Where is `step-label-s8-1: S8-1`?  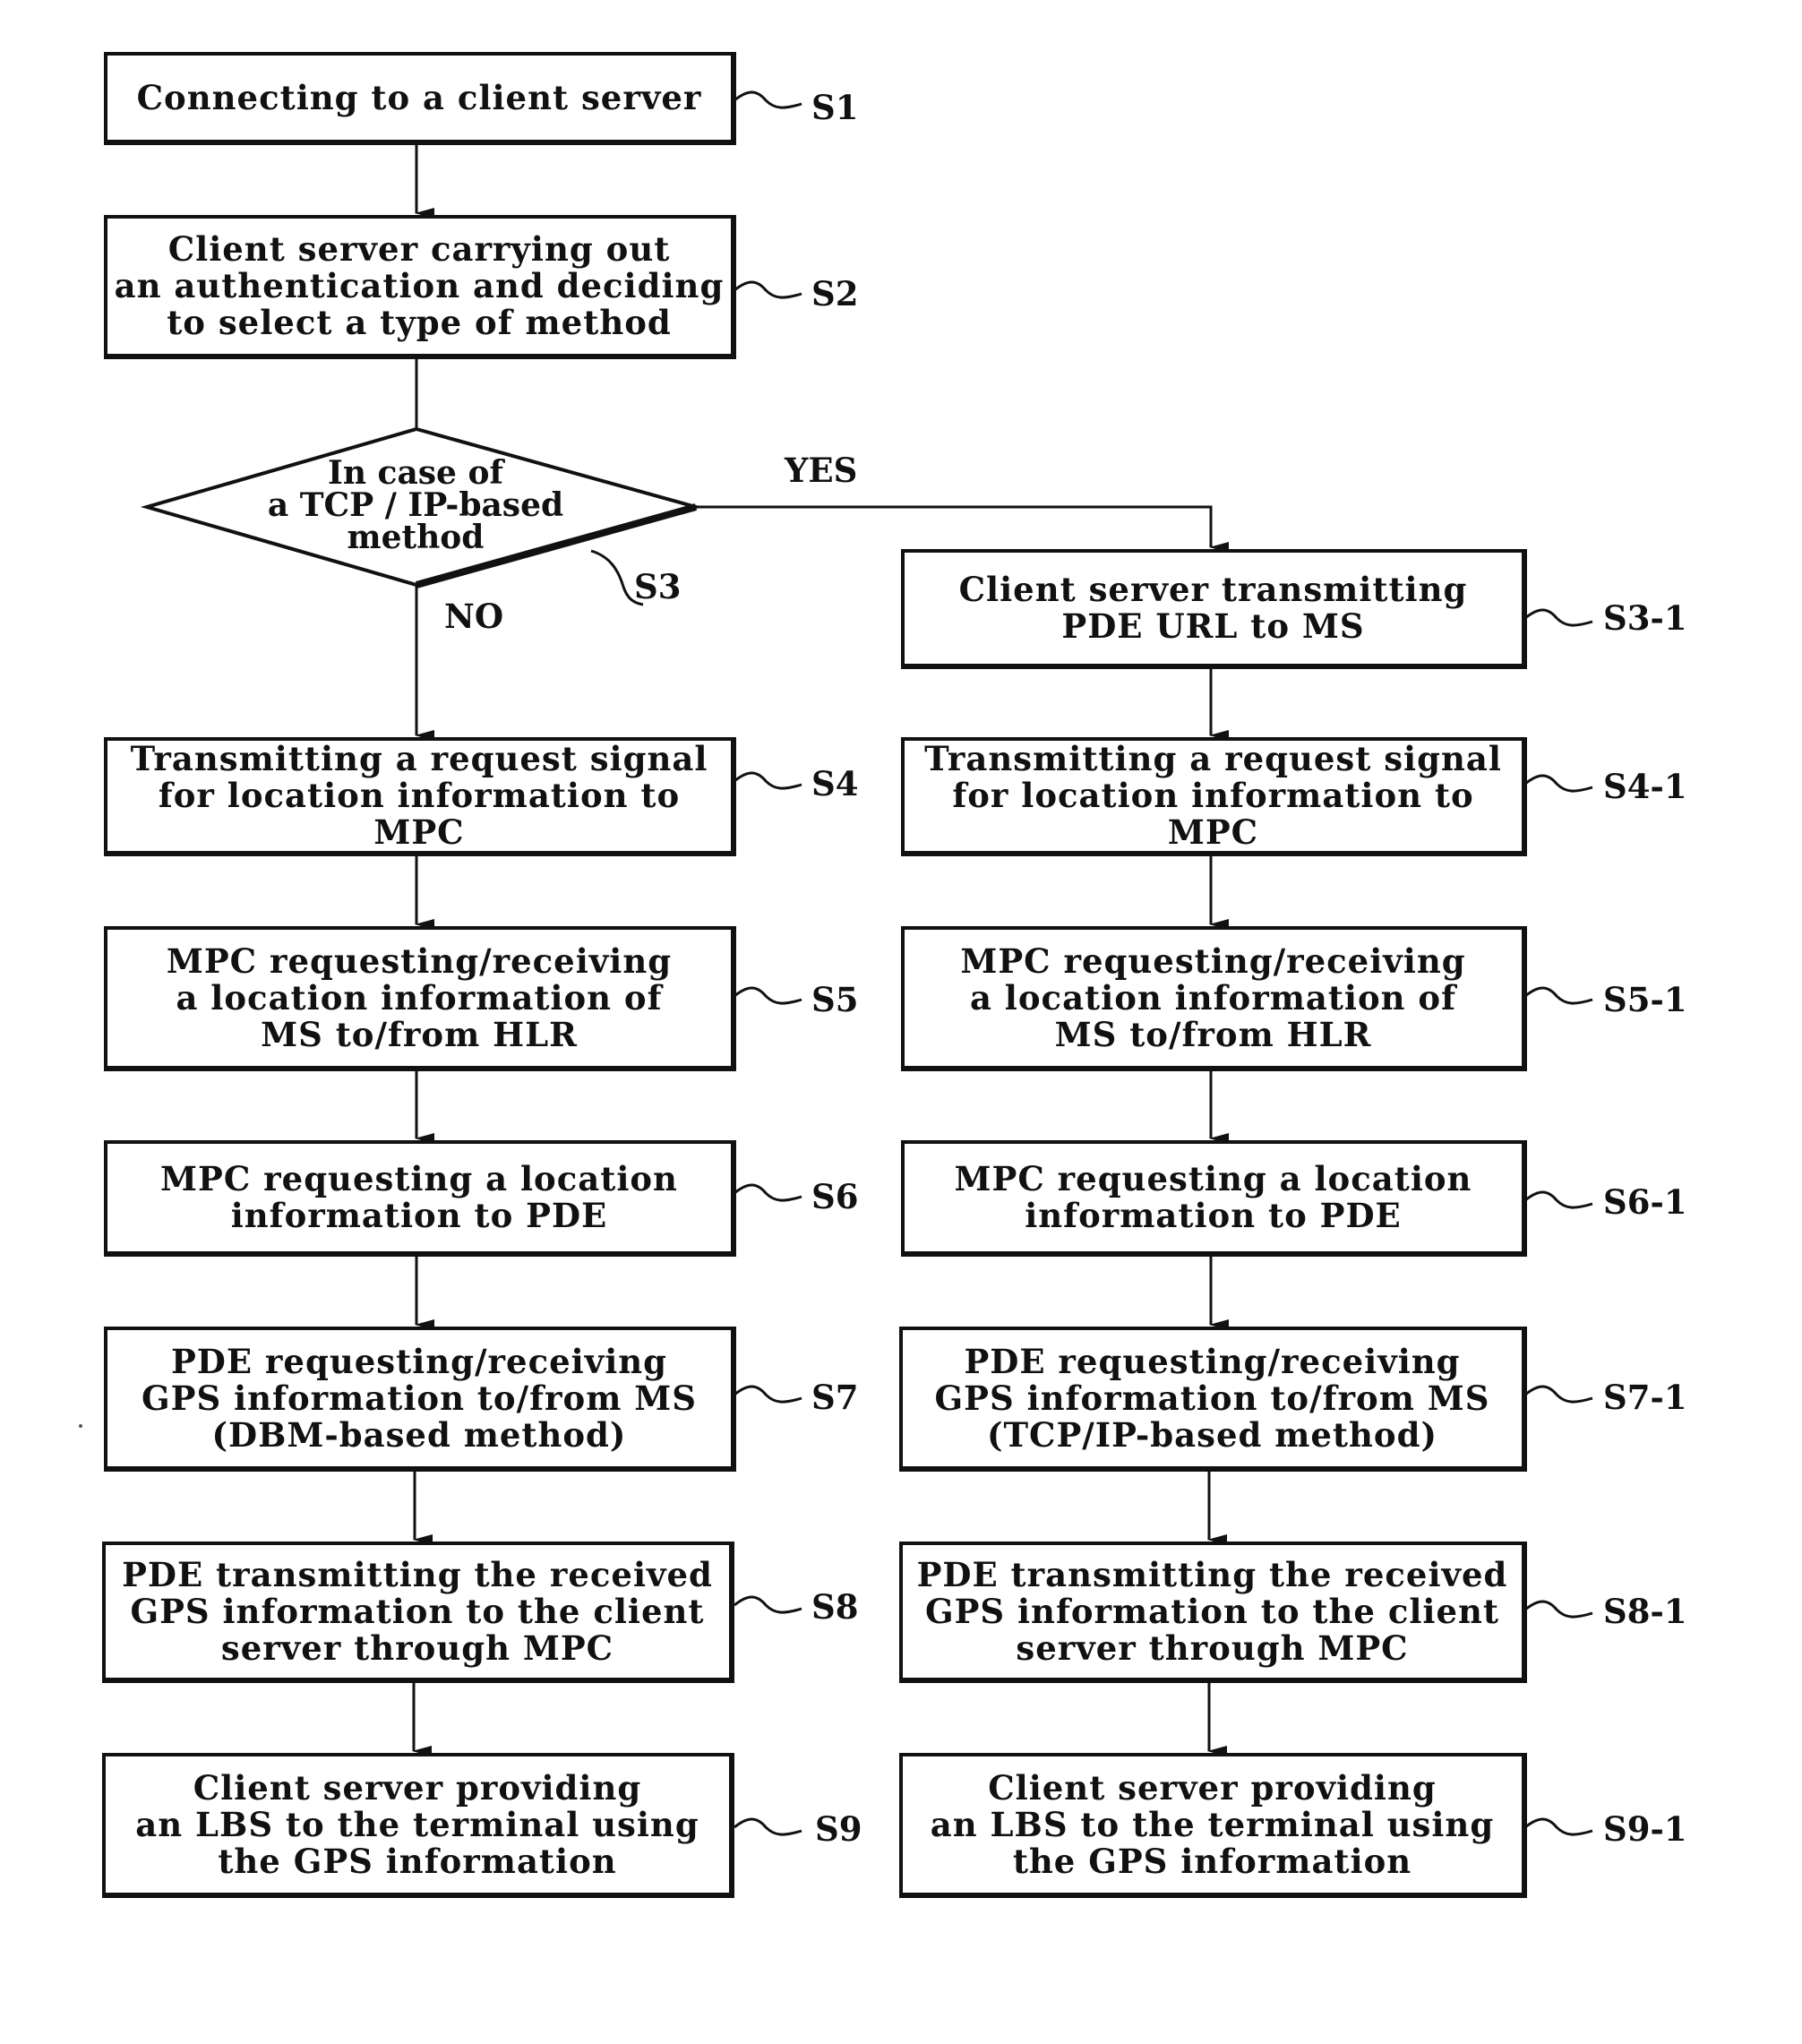
step-label-s8-1: S8-1 is located at coordinates (1645, 1611).